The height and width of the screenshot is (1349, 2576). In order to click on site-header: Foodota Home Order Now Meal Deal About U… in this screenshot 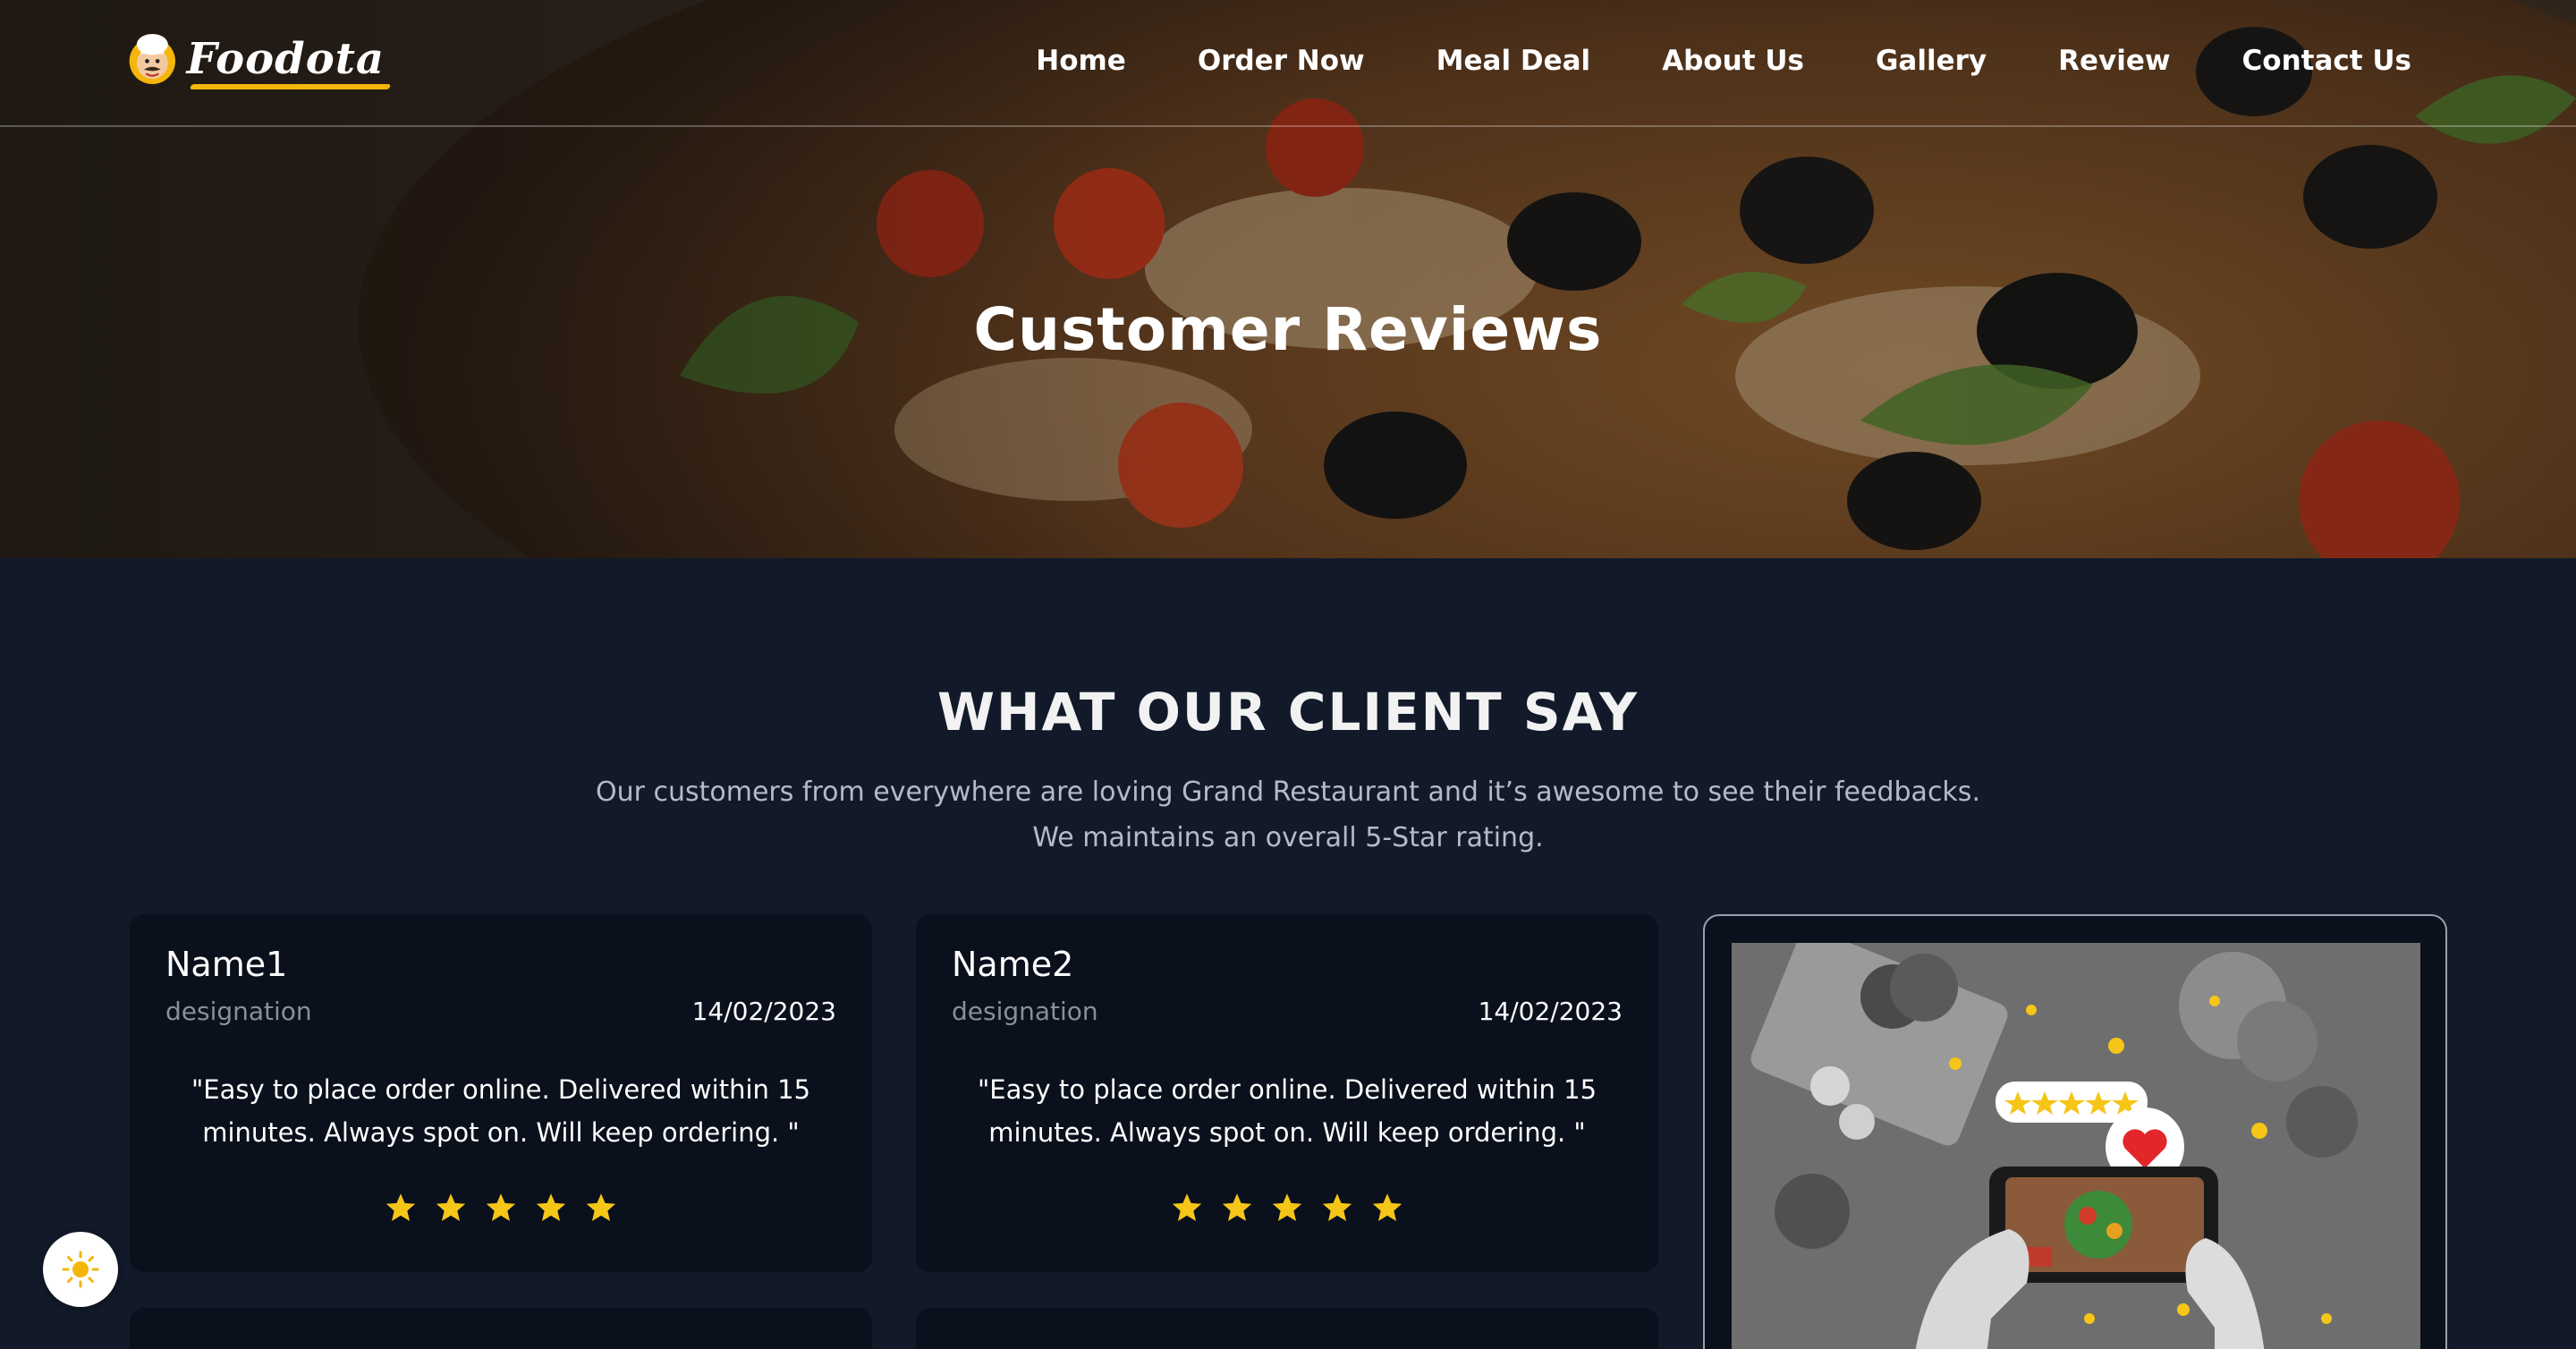, I will do `click(1288, 63)`.